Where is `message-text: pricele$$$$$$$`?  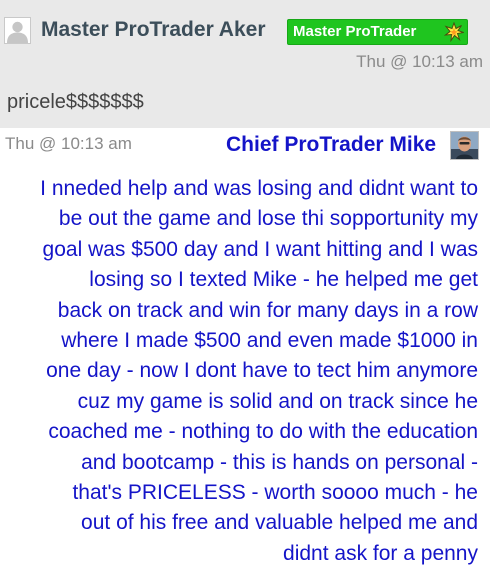 message-text: pricele$$$$$$$ is located at coordinates (75, 102).